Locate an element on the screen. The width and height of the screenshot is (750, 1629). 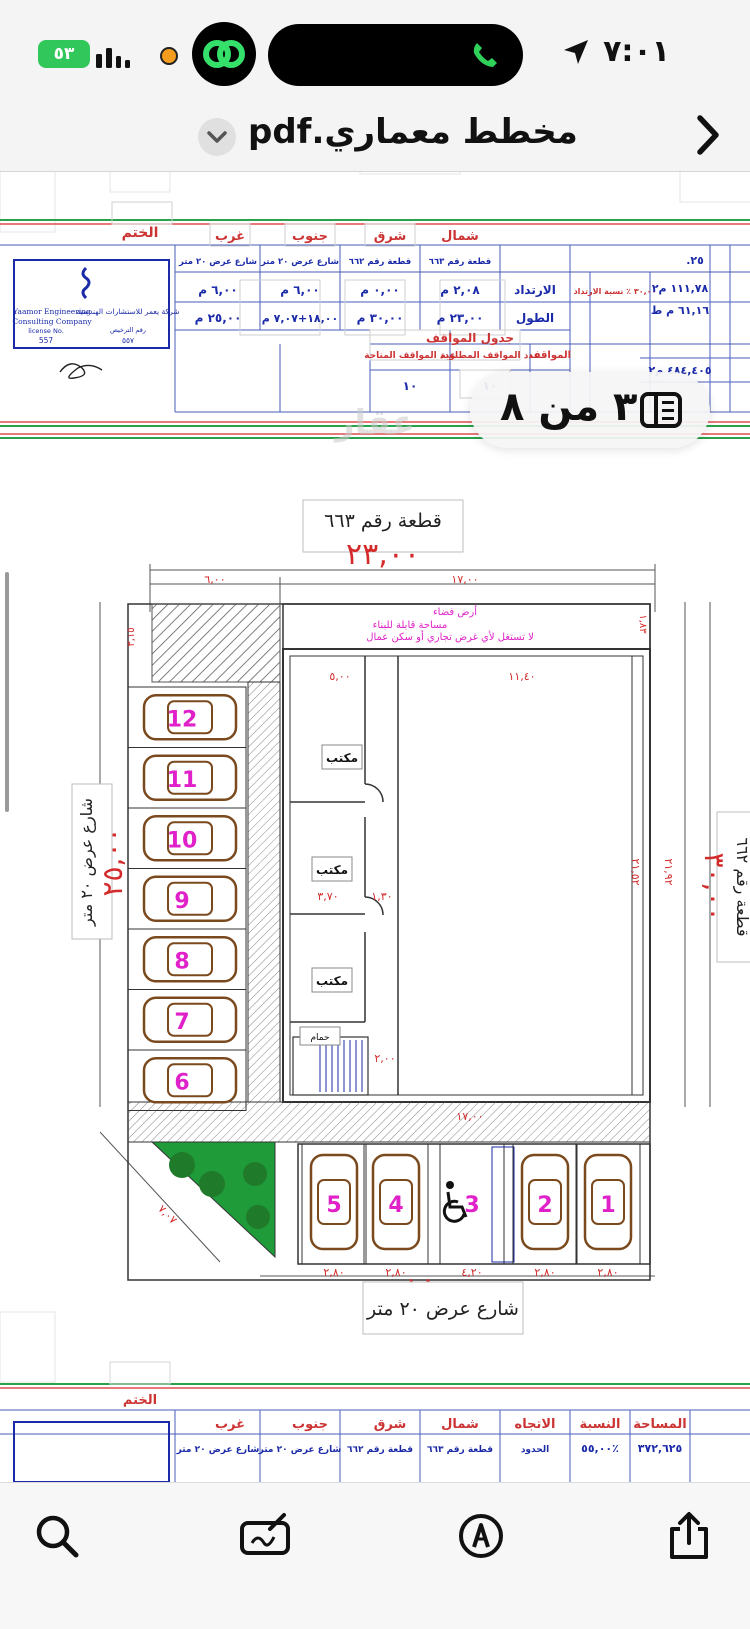
parking-number-4: 4 is located at coordinates (395, 1205).